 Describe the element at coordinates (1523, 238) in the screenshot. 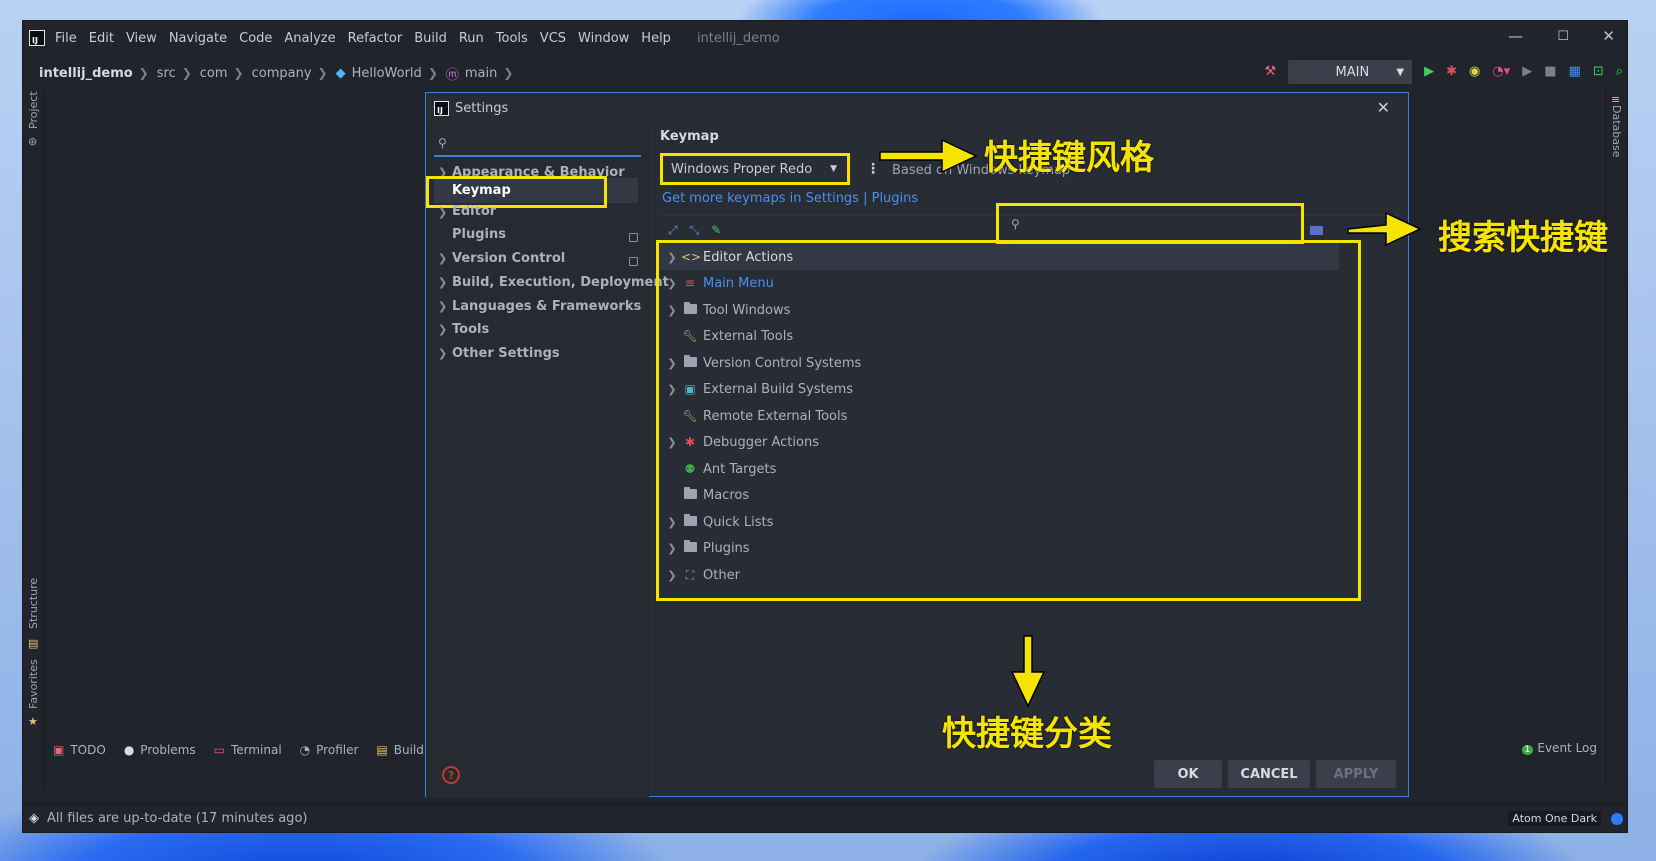

I see `annotation-search: 搜索快捷键` at that location.